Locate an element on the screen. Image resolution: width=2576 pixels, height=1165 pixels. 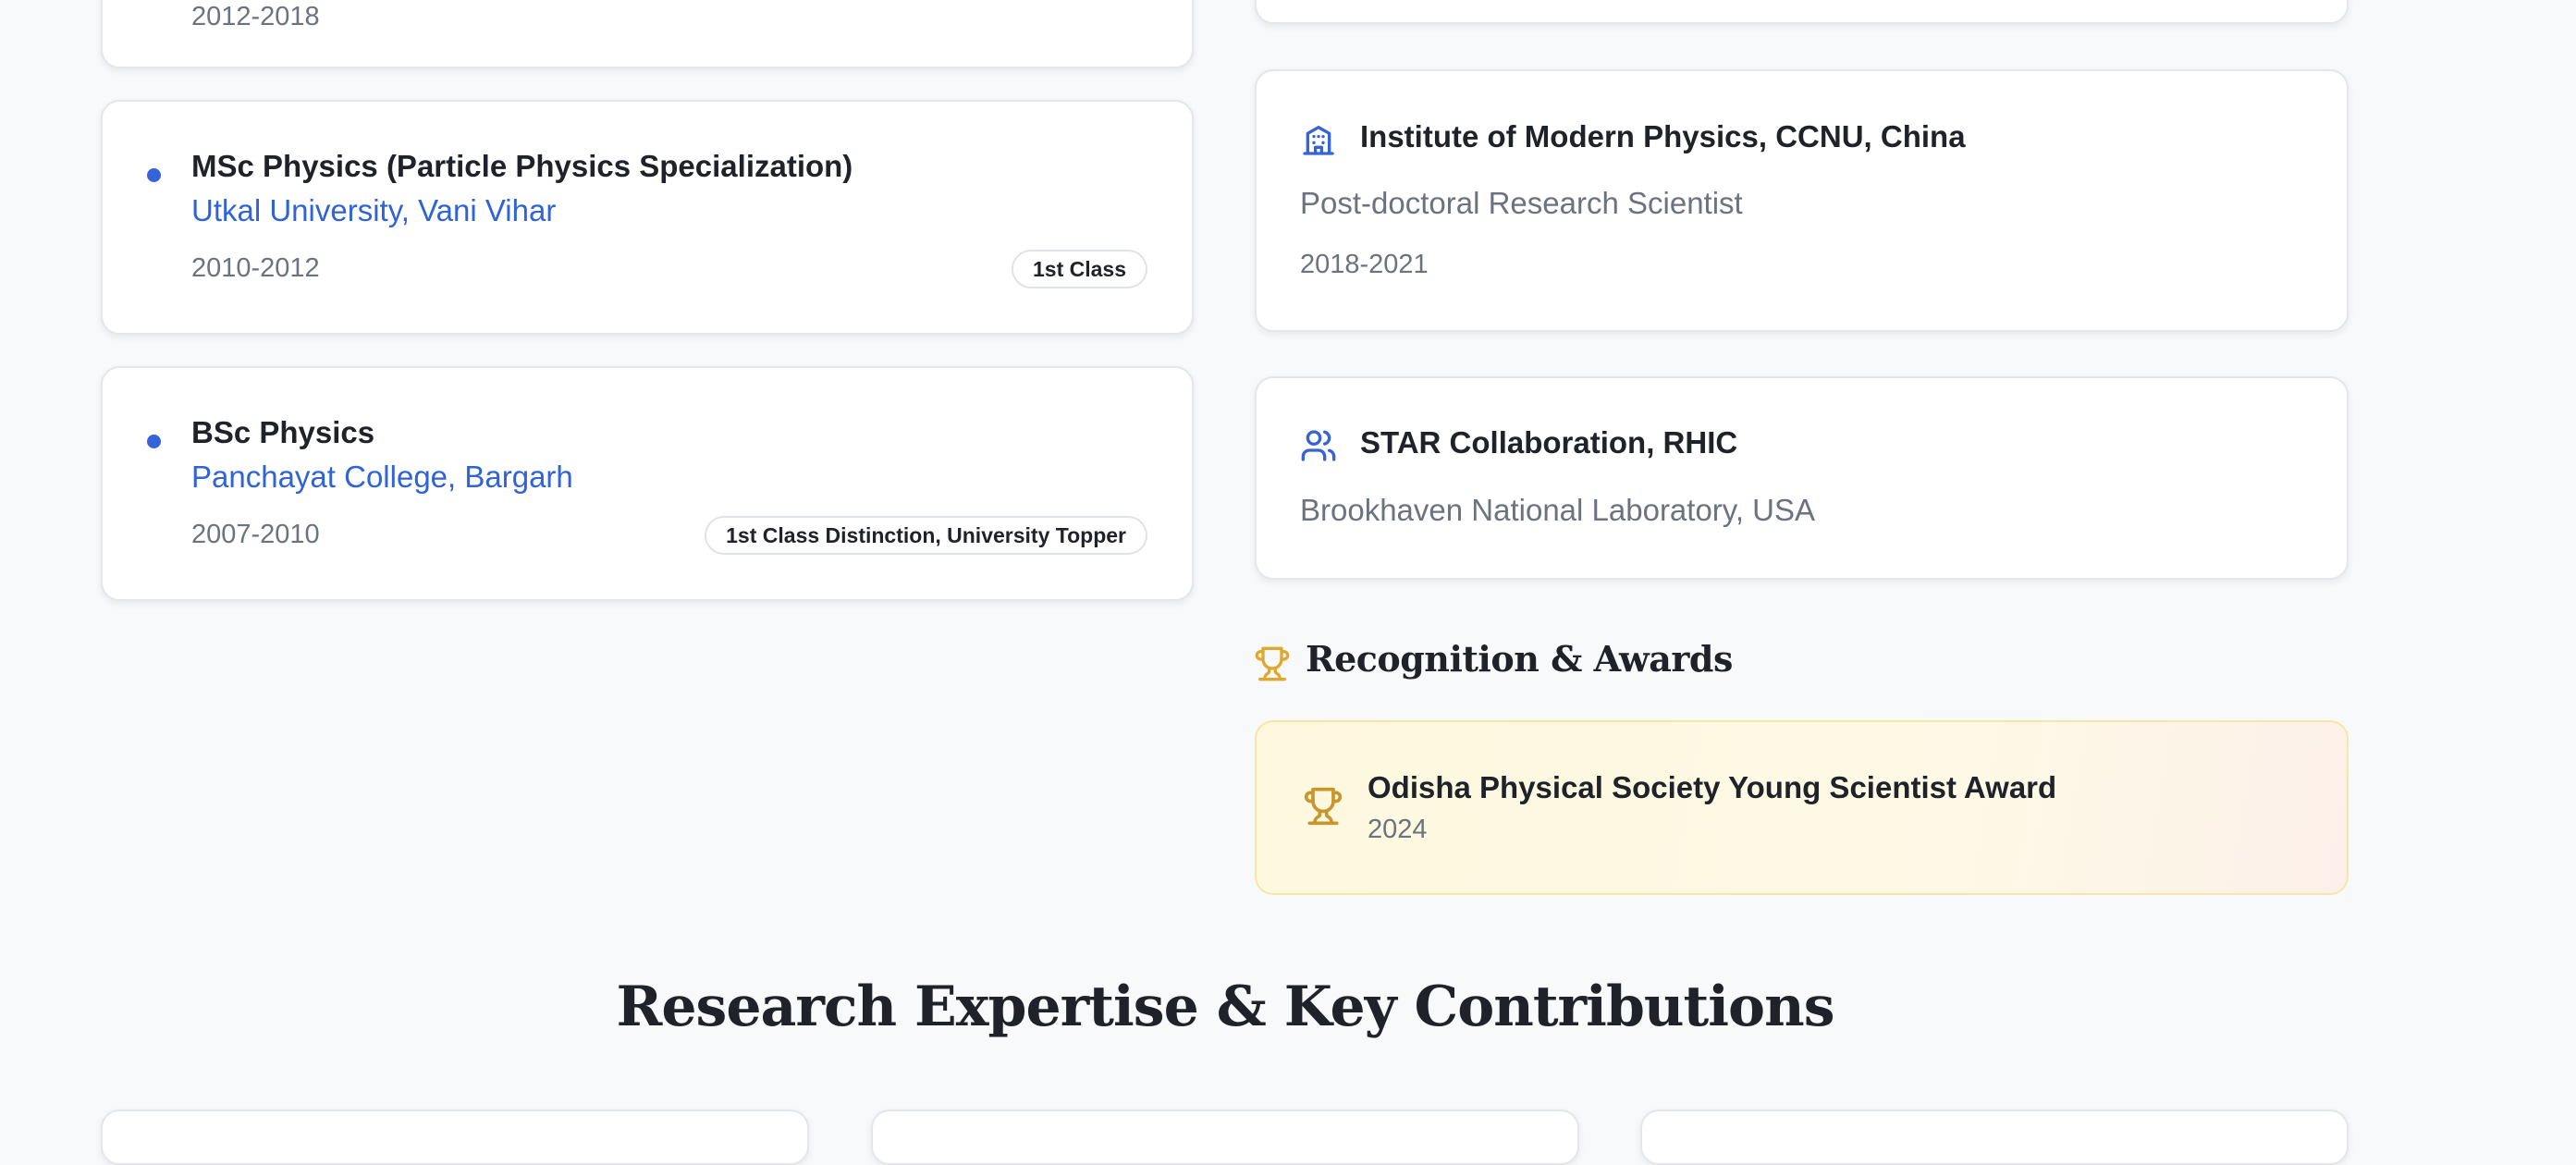
institution-link: Utkal University, Vani Vihar is located at coordinates (373, 211).